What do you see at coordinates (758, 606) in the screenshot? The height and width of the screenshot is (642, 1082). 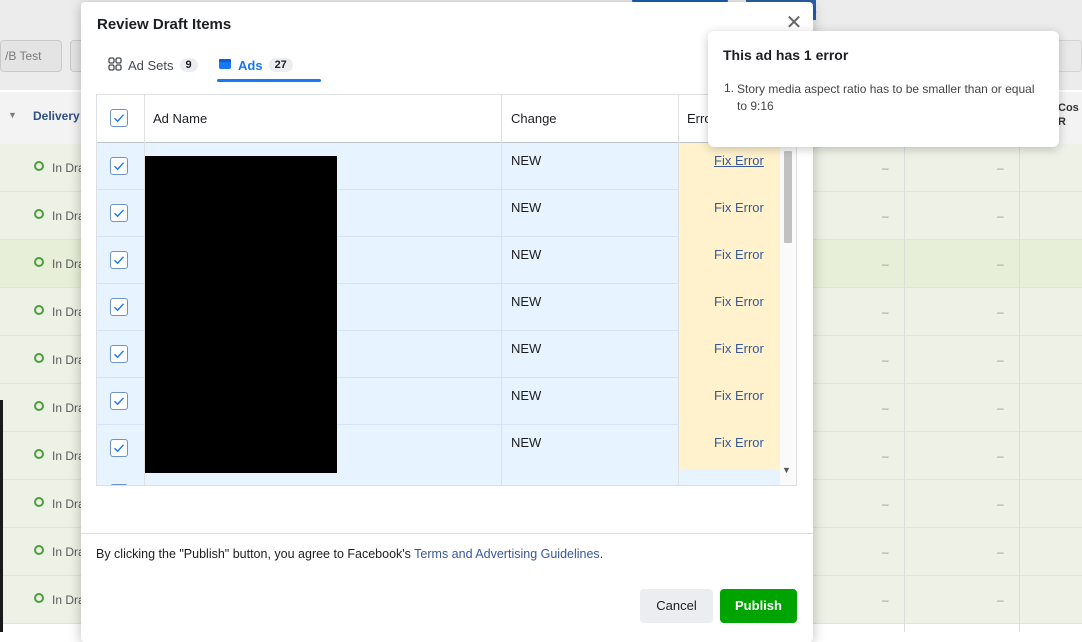 I see `publish-button: Publish` at bounding box center [758, 606].